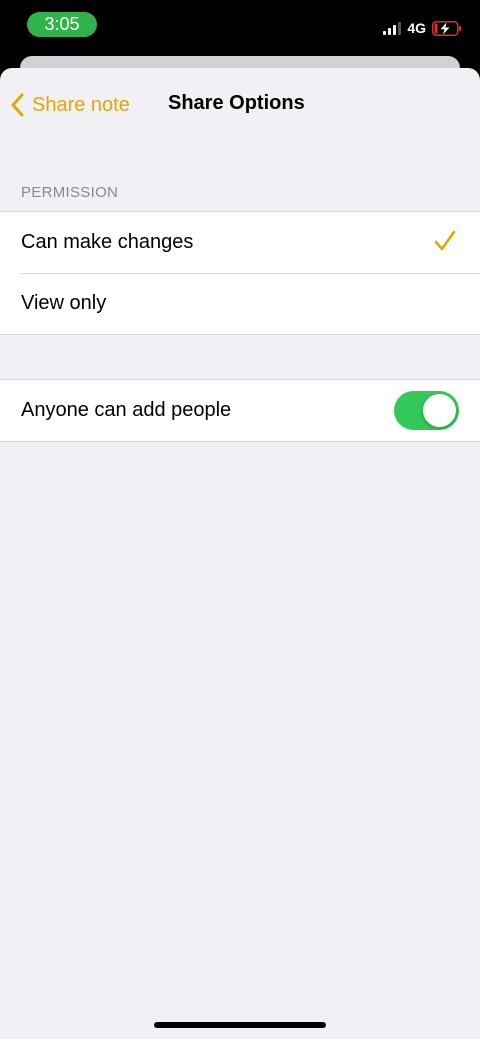 Image resolution: width=480 pixels, height=1039 pixels. I want to click on back-button: Share note, so click(70, 105).